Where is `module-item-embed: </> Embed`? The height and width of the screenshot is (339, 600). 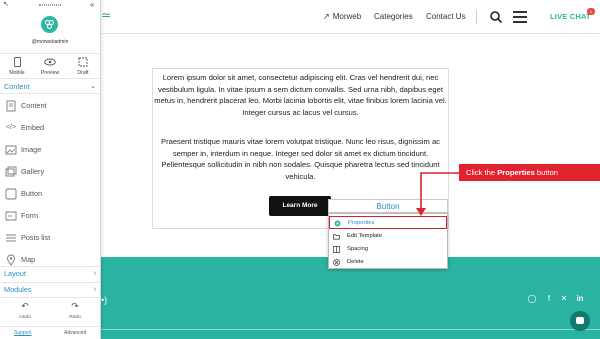 module-item-embed: </> Embed is located at coordinates (50, 128).